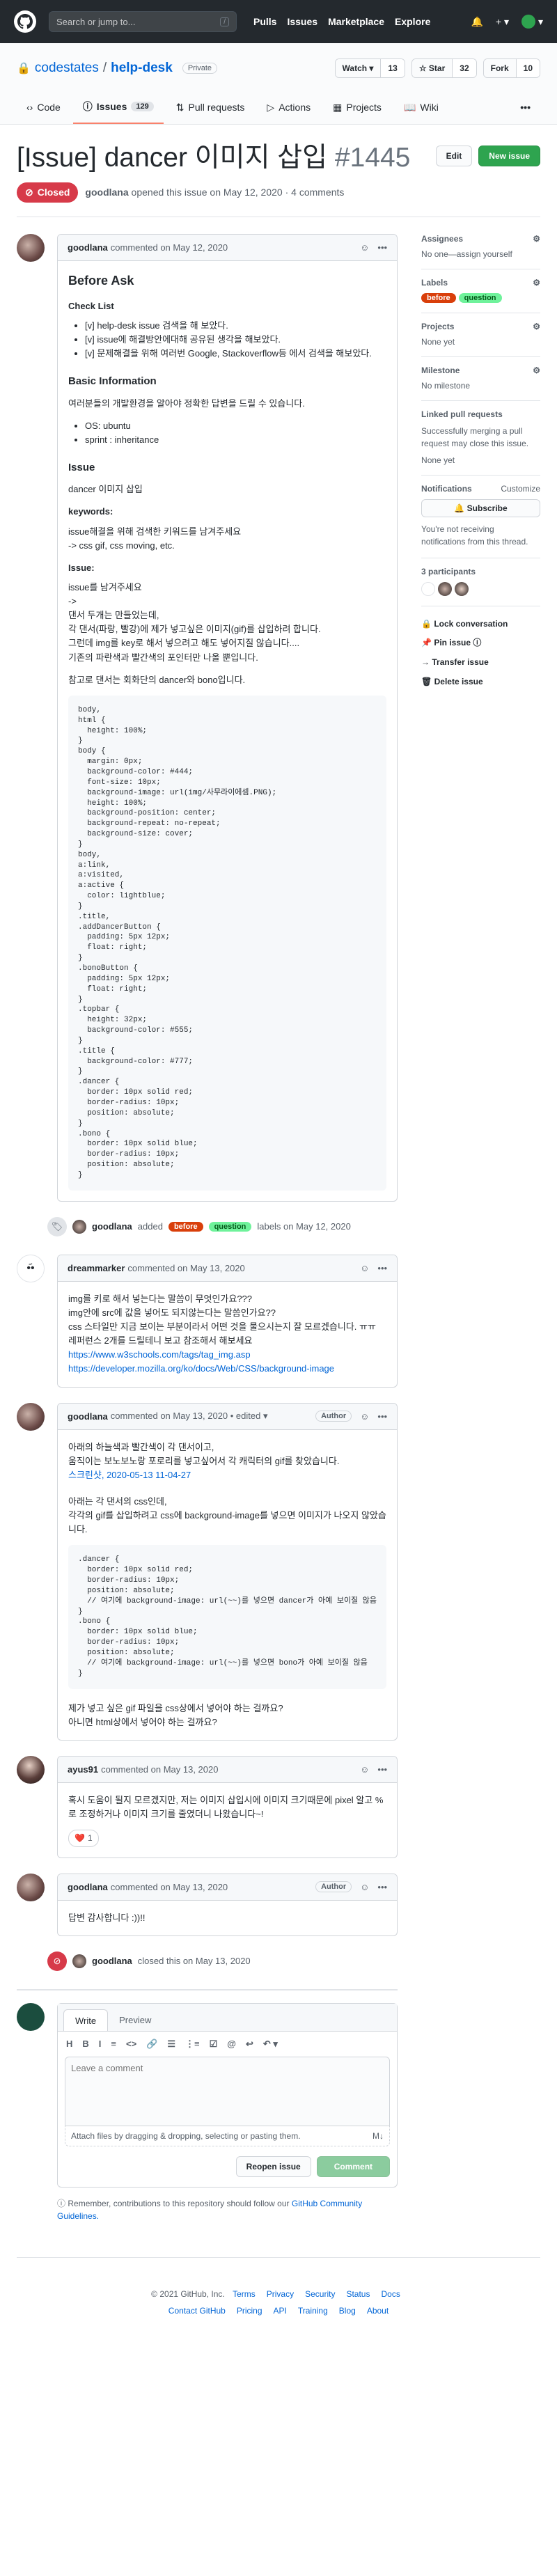 The image size is (557, 2576). I want to click on lock-conversation: 🔒 Lock conversation, so click(480, 624).